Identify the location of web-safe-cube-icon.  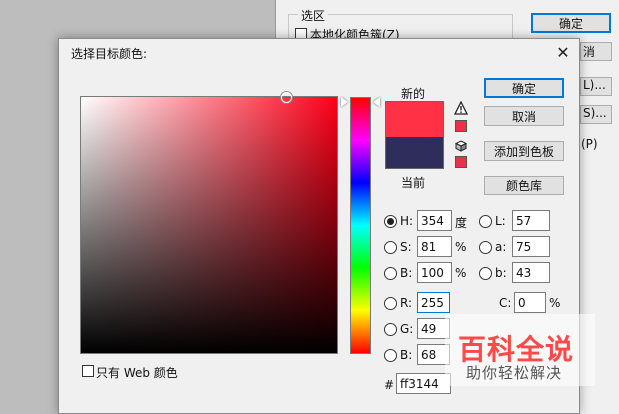
(461, 146).